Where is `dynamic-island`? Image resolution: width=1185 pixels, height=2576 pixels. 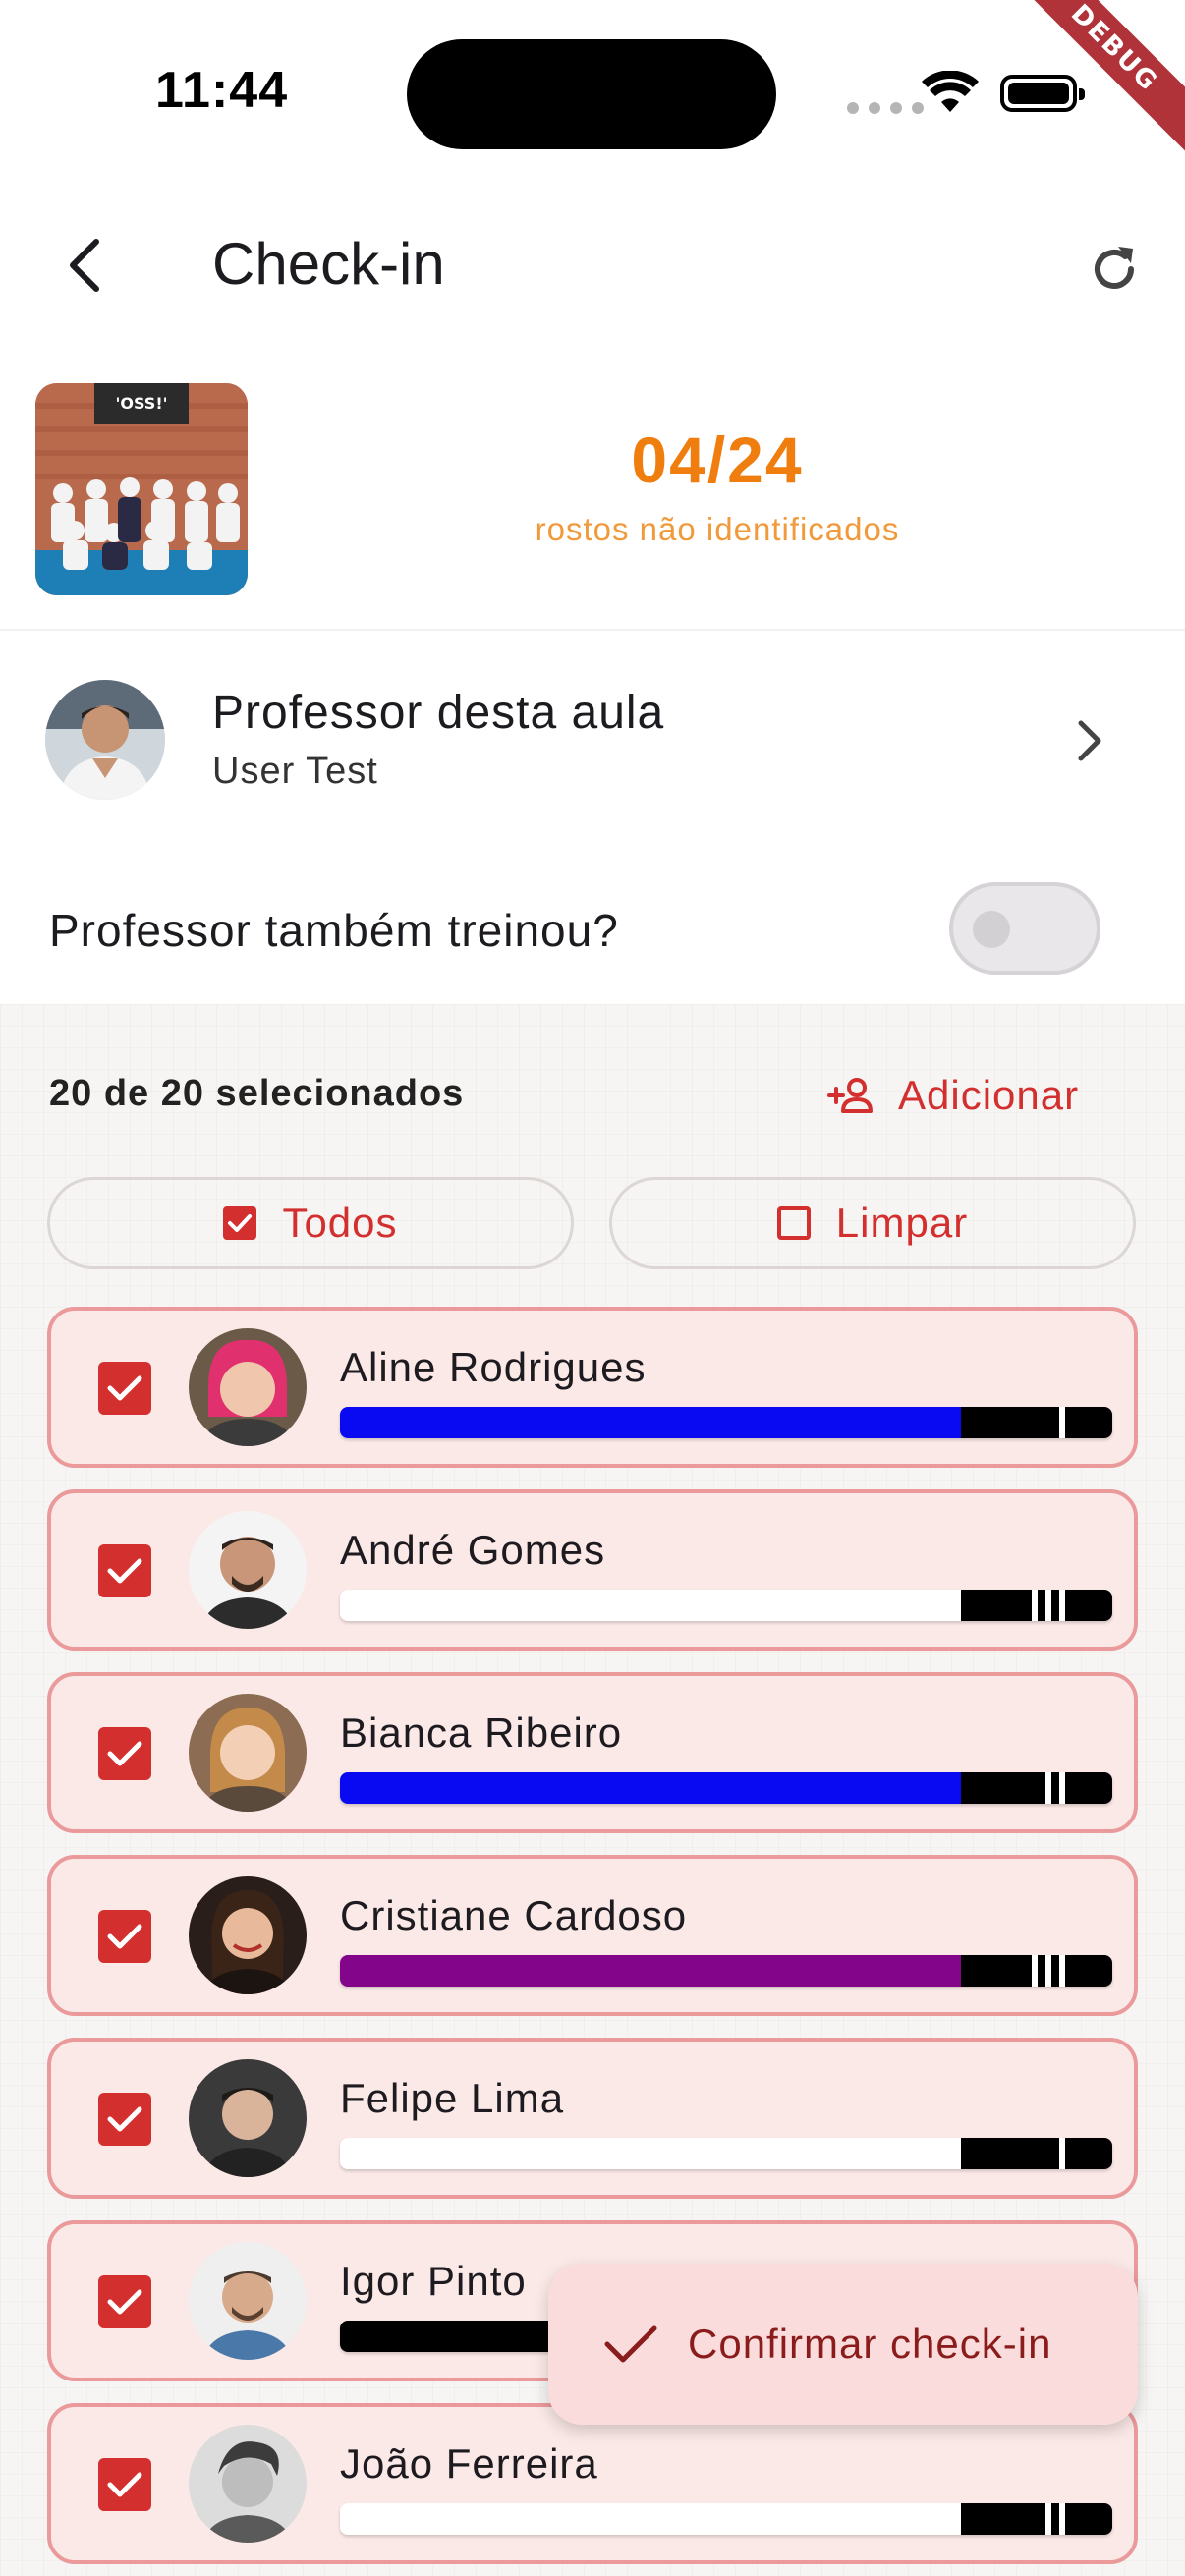 dynamic-island is located at coordinates (592, 94).